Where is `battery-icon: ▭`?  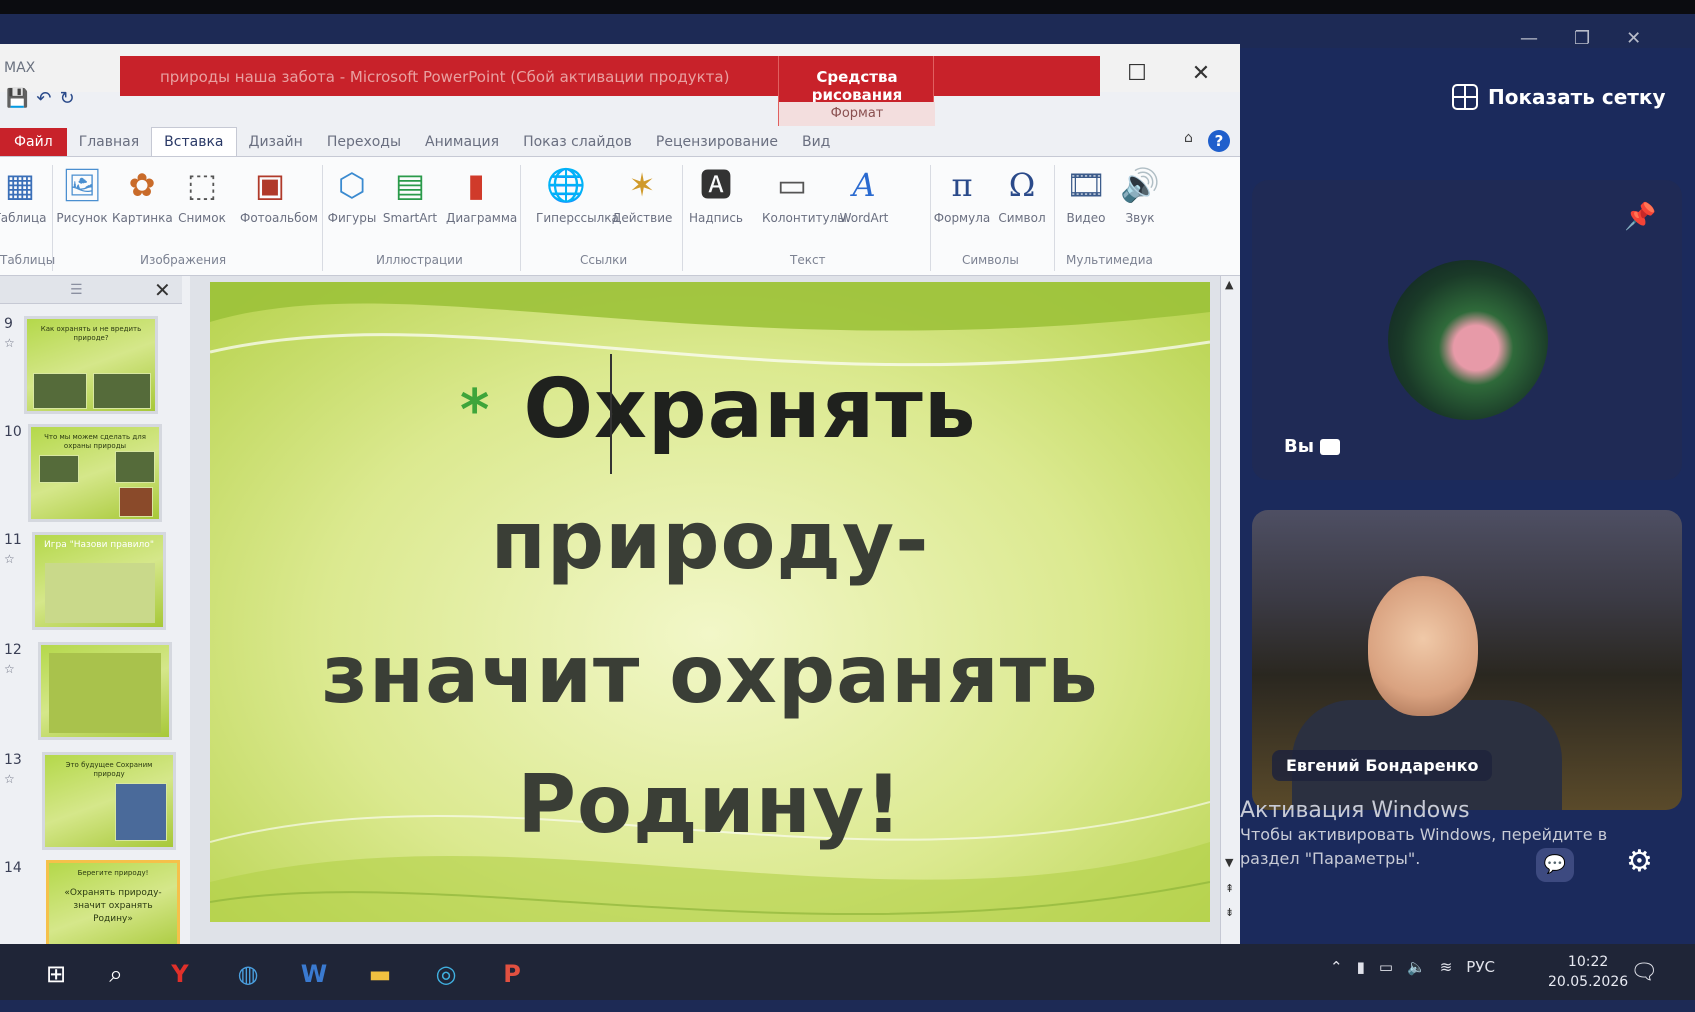
battery-icon: ▭ is located at coordinates (1386, 967).